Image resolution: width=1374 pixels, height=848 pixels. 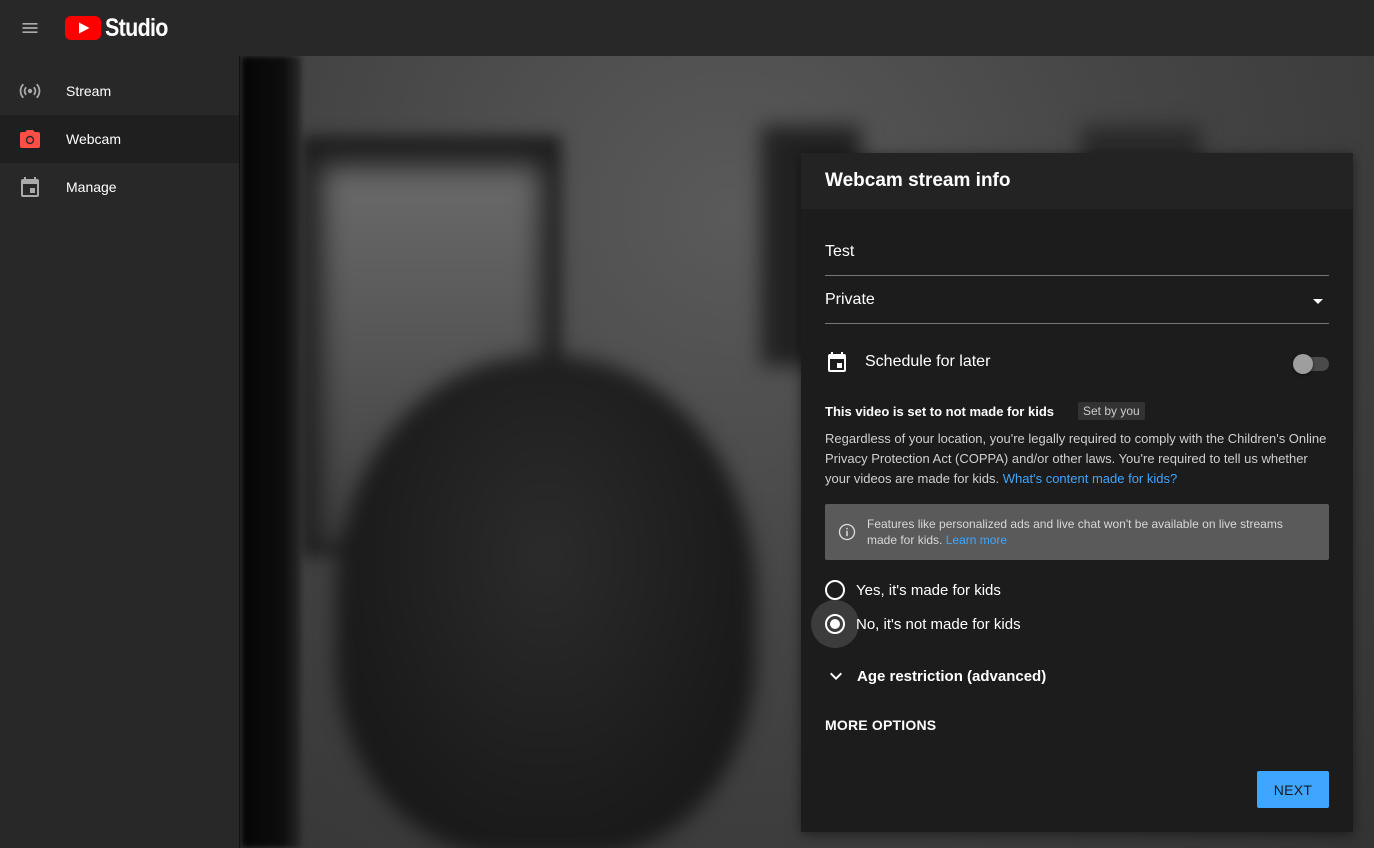 I want to click on radio-made-for-kids: Yes, it's made for kids, so click(x=1077, y=590).